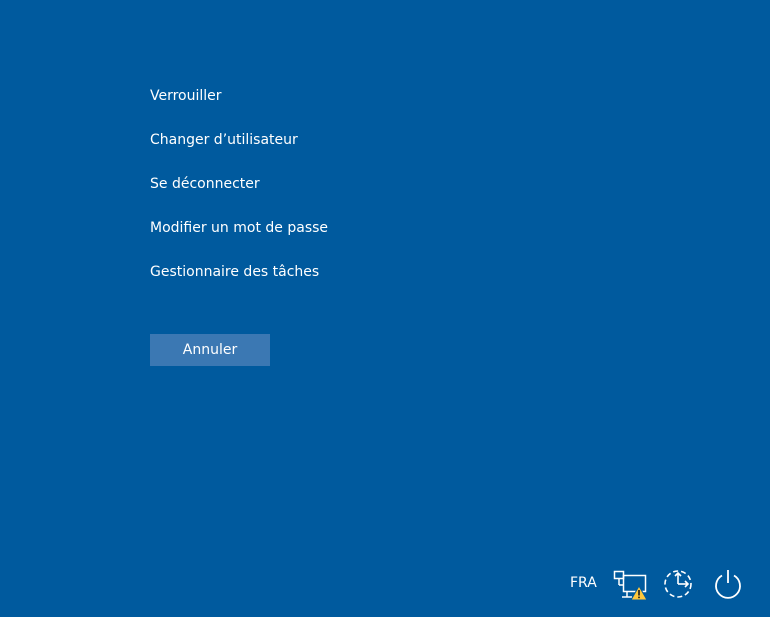  What do you see at coordinates (239, 238) in the screenshot?
I see `change-password-option: Modifier un mot de passe` at bounding box center [239, 238].